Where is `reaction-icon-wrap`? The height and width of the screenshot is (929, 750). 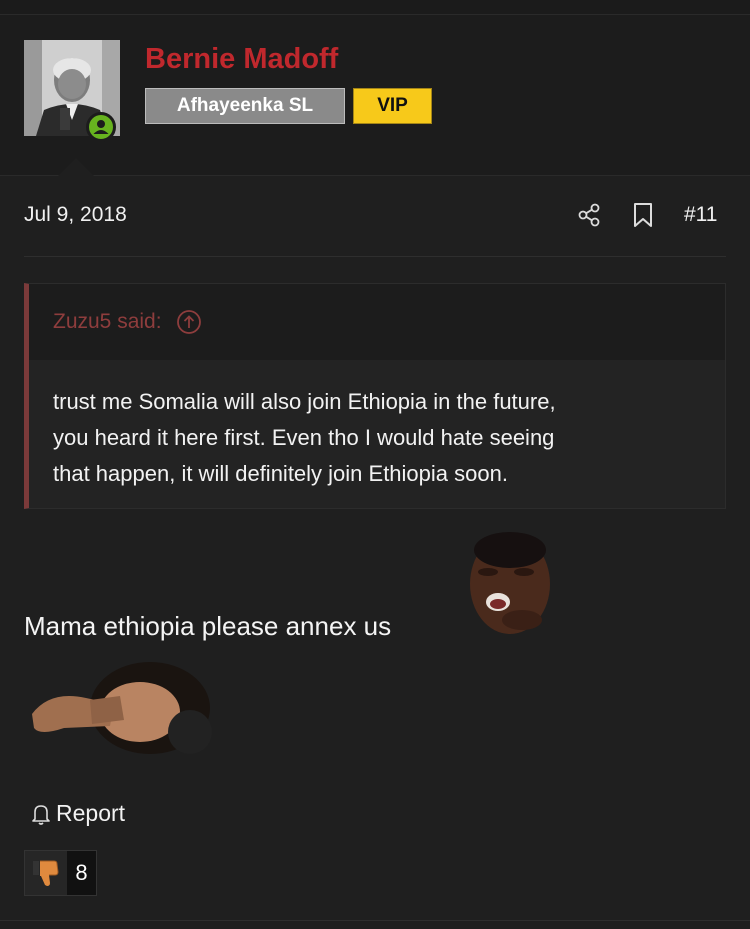
reaction-icon-wrap is located at coordinates (46, 873).